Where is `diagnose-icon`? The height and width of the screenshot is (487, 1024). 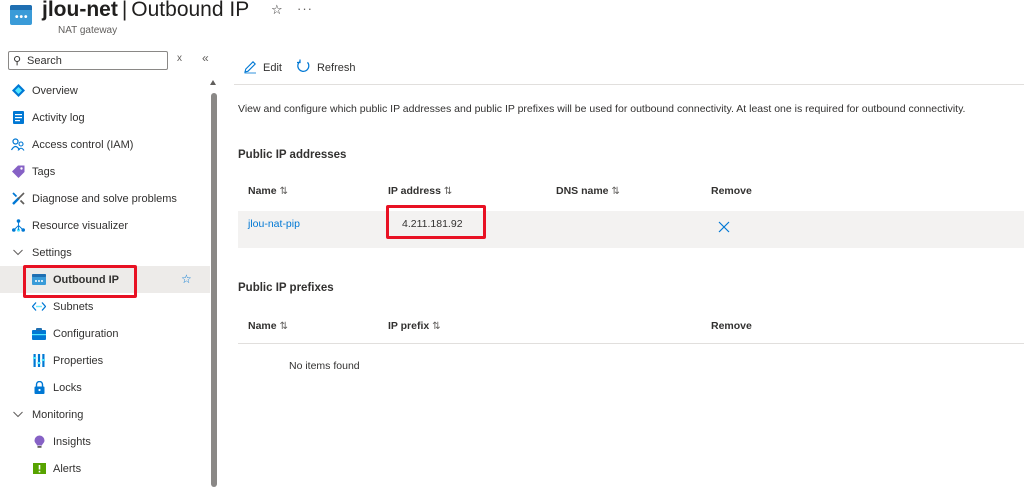 diagnose-icon is located at coordinates (18, 199).